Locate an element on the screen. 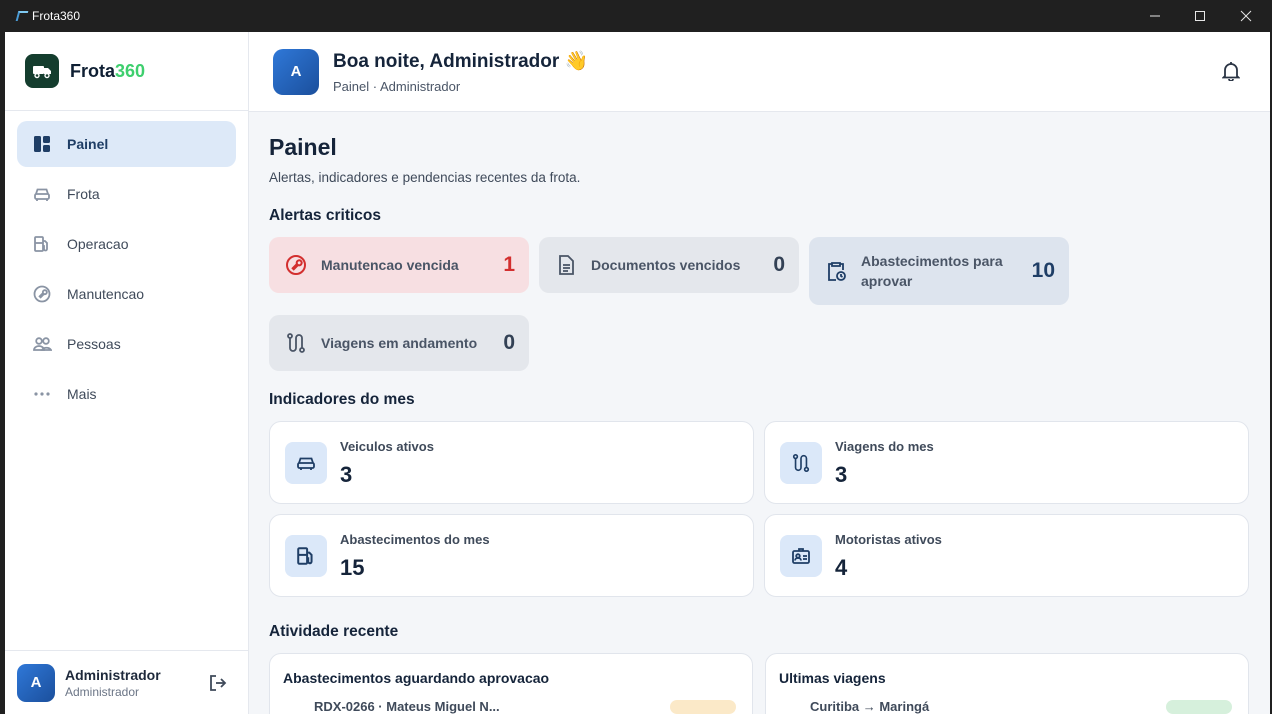  alert-card-viagens: Viagens em andamento 0 is located at coordinates (399, 343).